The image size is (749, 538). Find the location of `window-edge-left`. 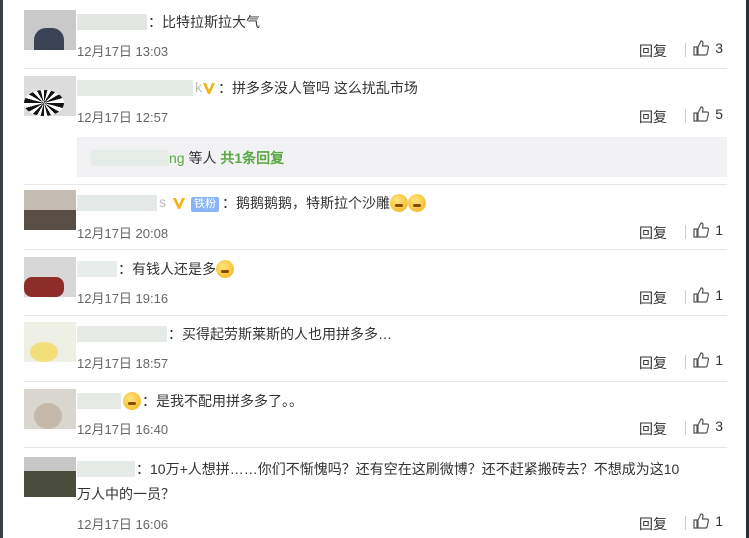

window-edge-left is located at coordinates (1, 269).